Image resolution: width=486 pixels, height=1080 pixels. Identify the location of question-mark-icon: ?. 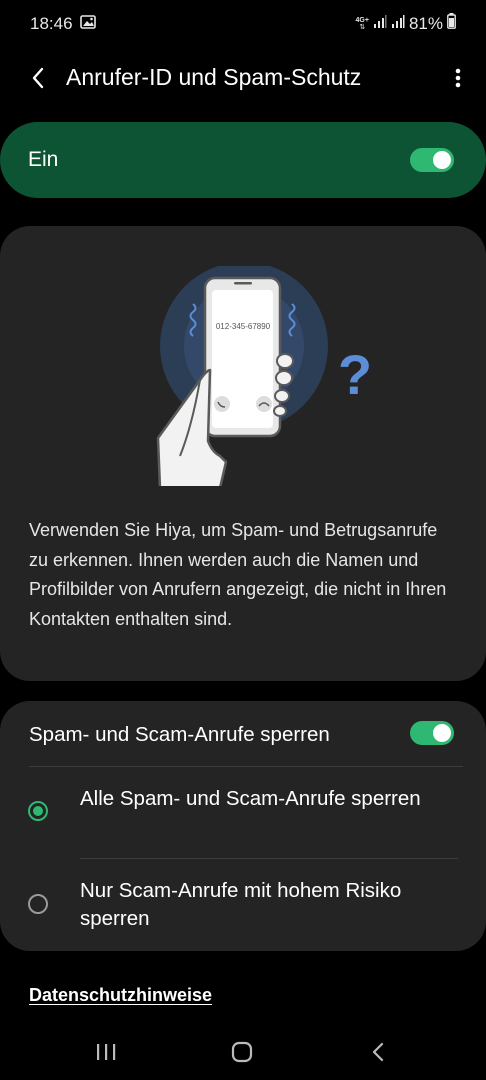
(355, 374).